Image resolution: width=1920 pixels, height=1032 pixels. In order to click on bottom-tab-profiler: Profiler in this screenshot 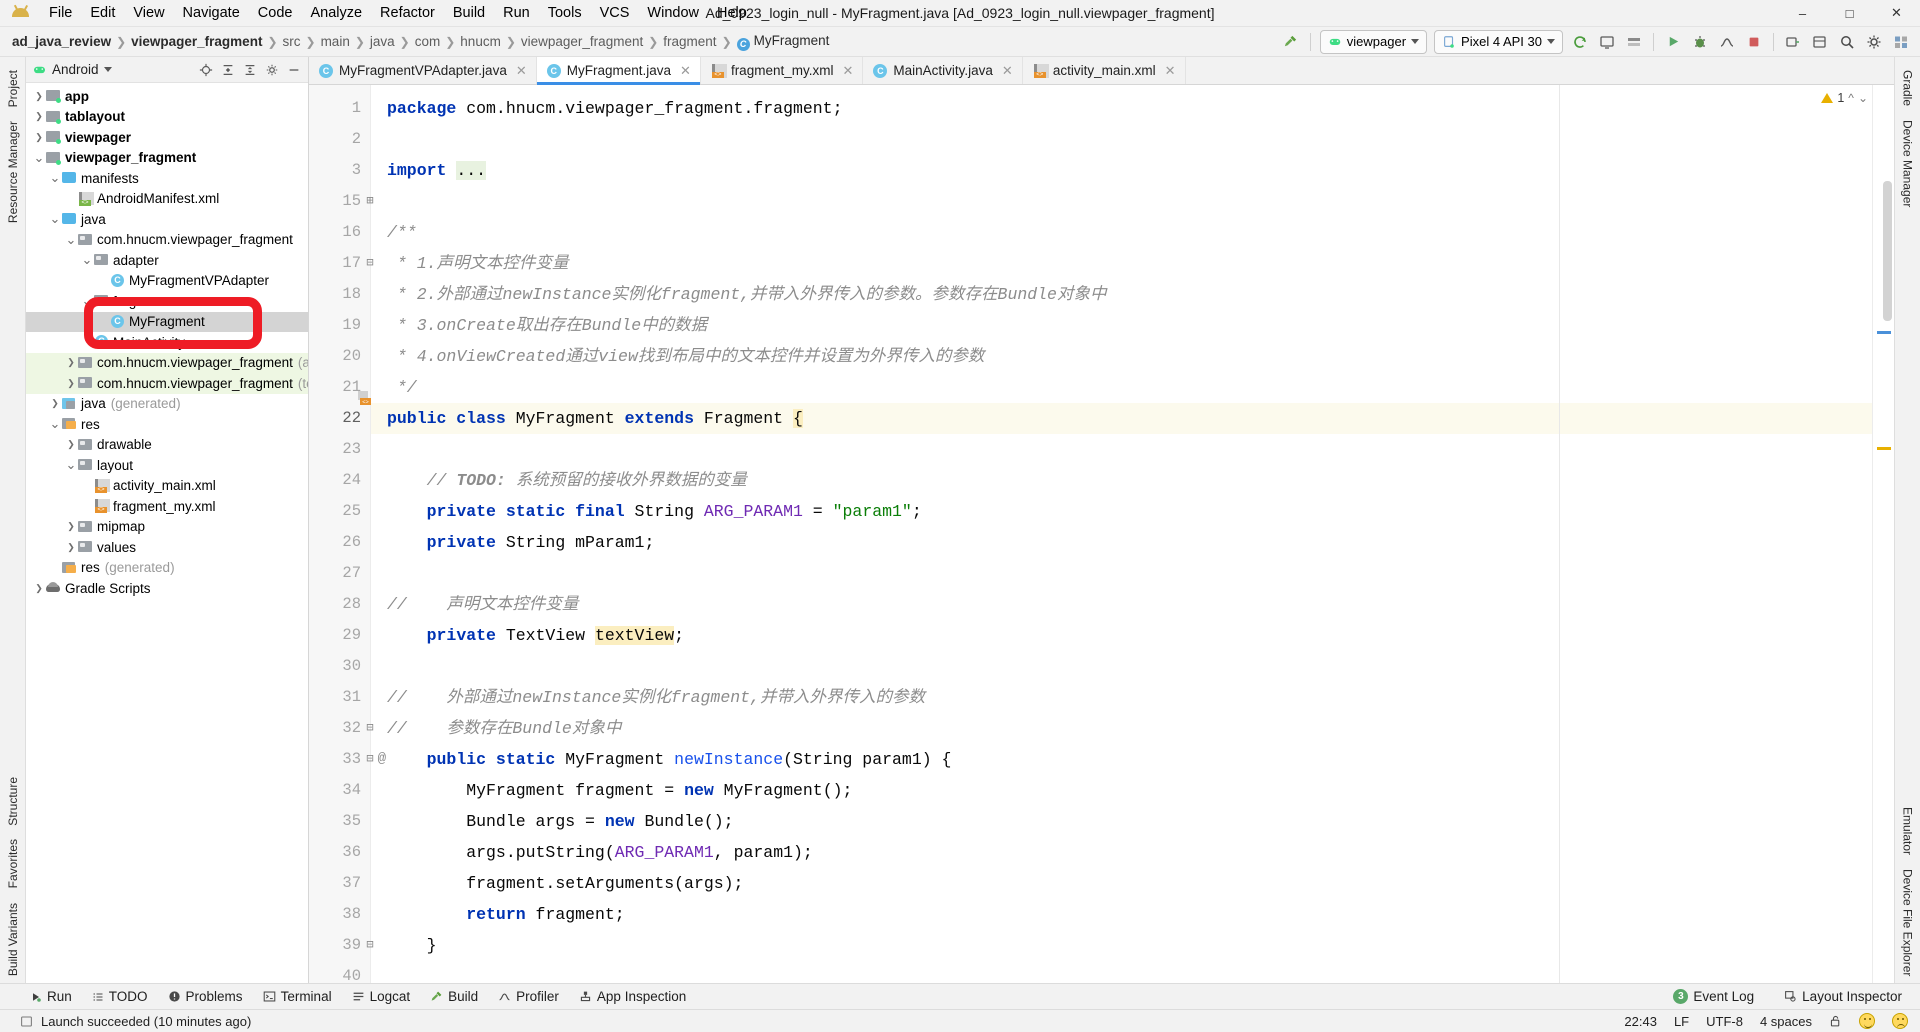, I will do `click(528, 996)`.